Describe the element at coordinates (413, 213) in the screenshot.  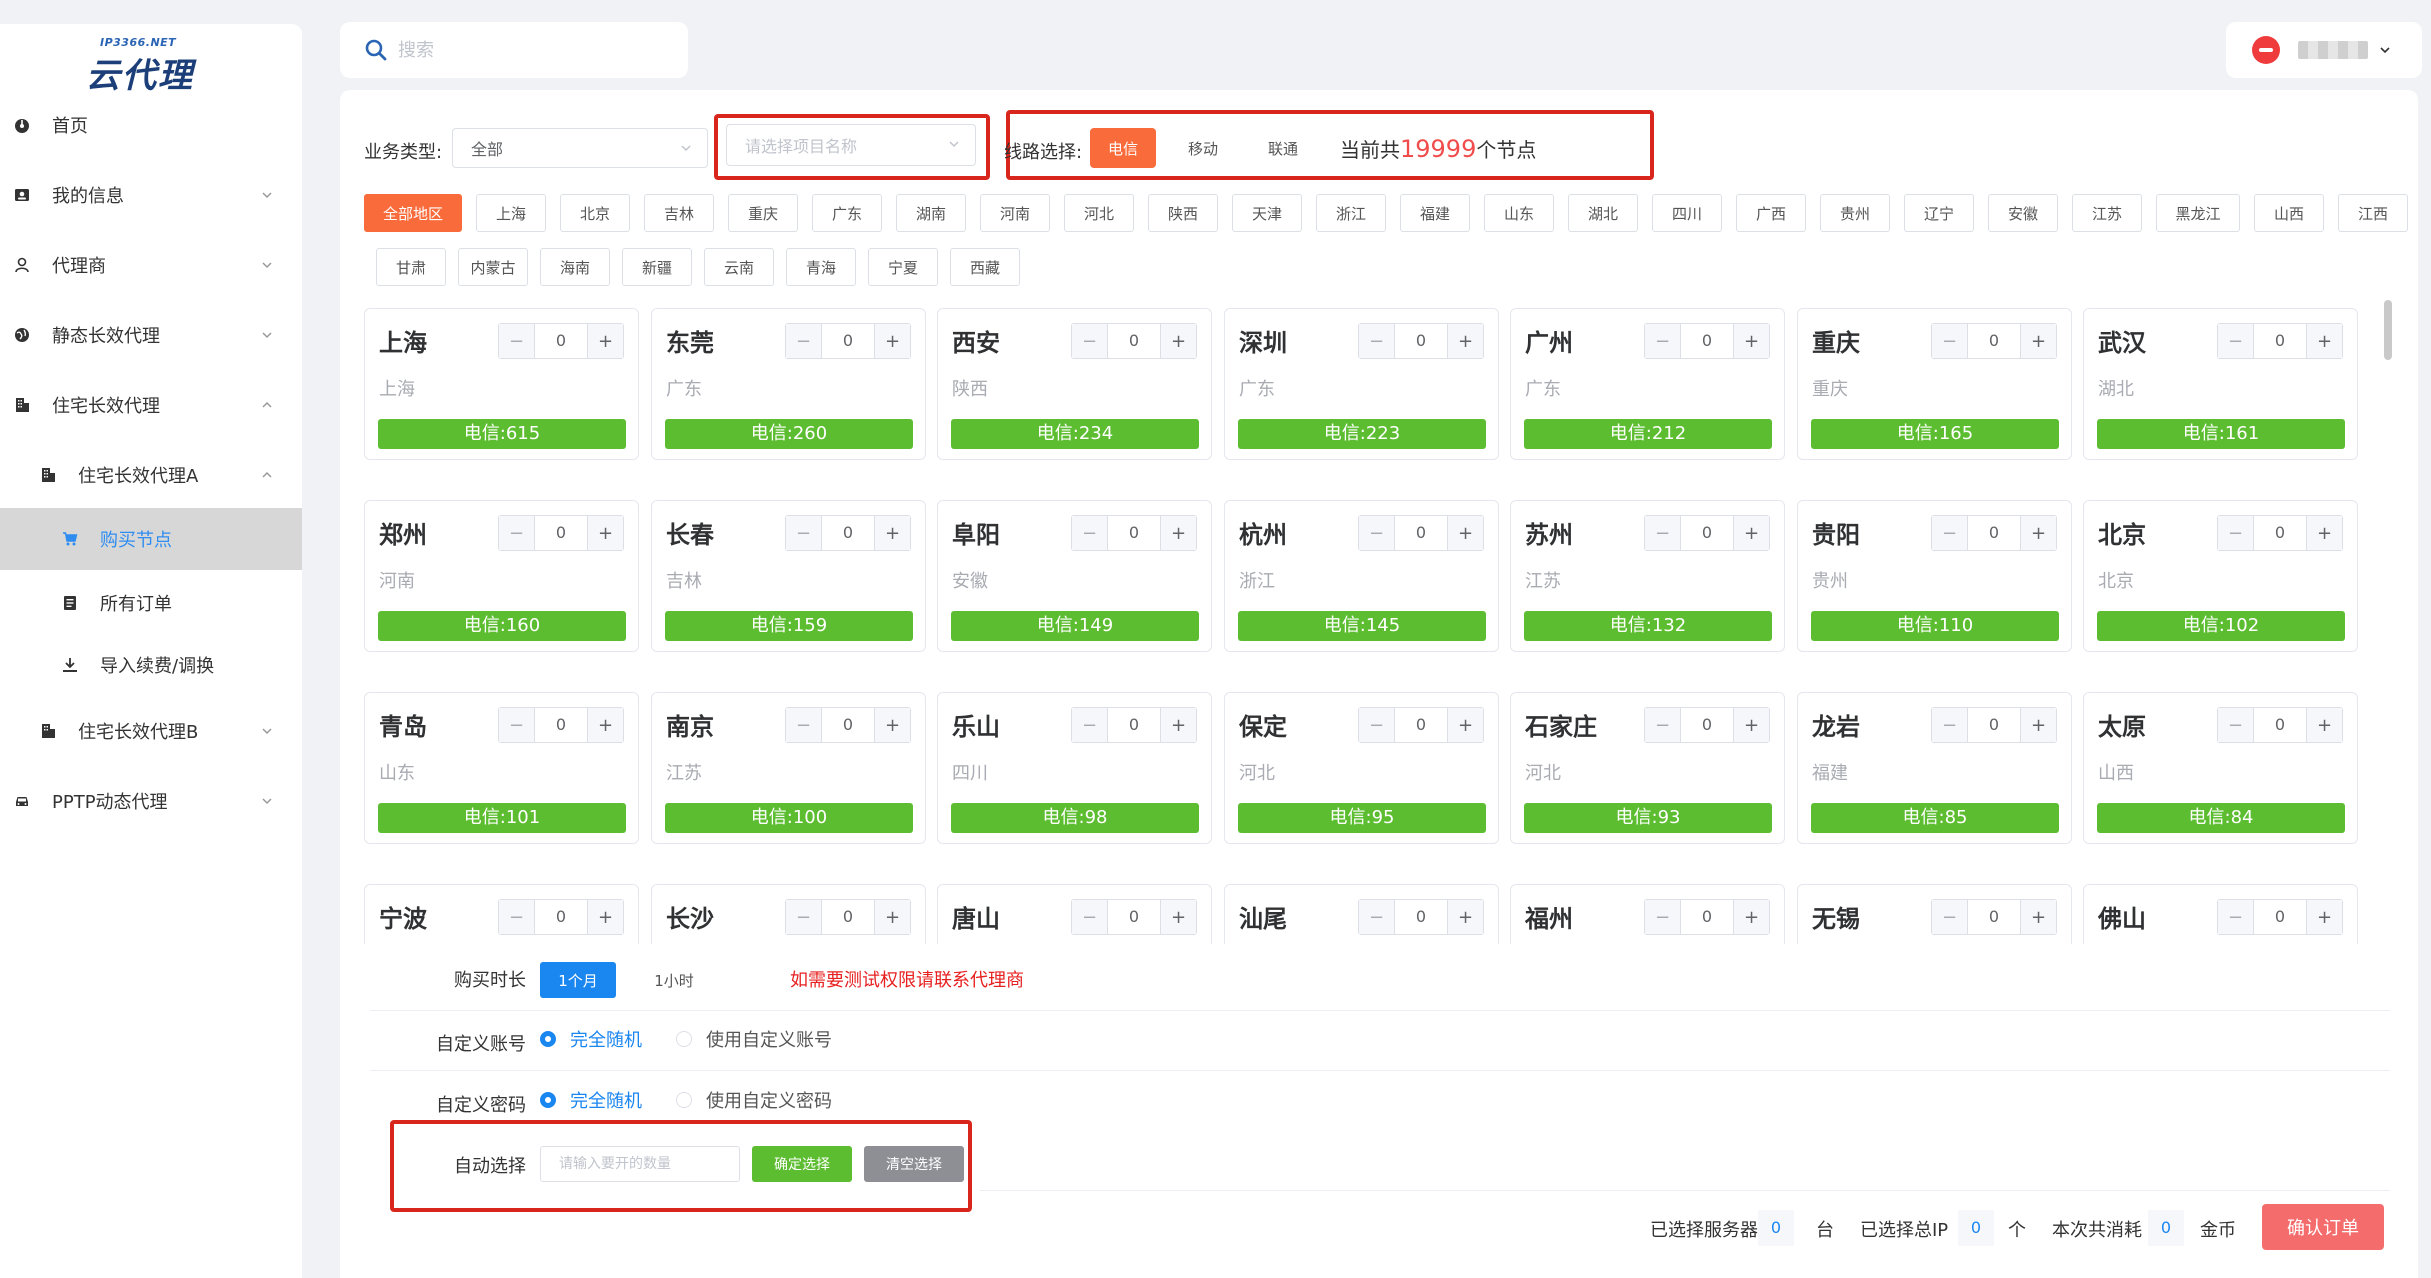
I see `region-tag: 全部地区` at that location.